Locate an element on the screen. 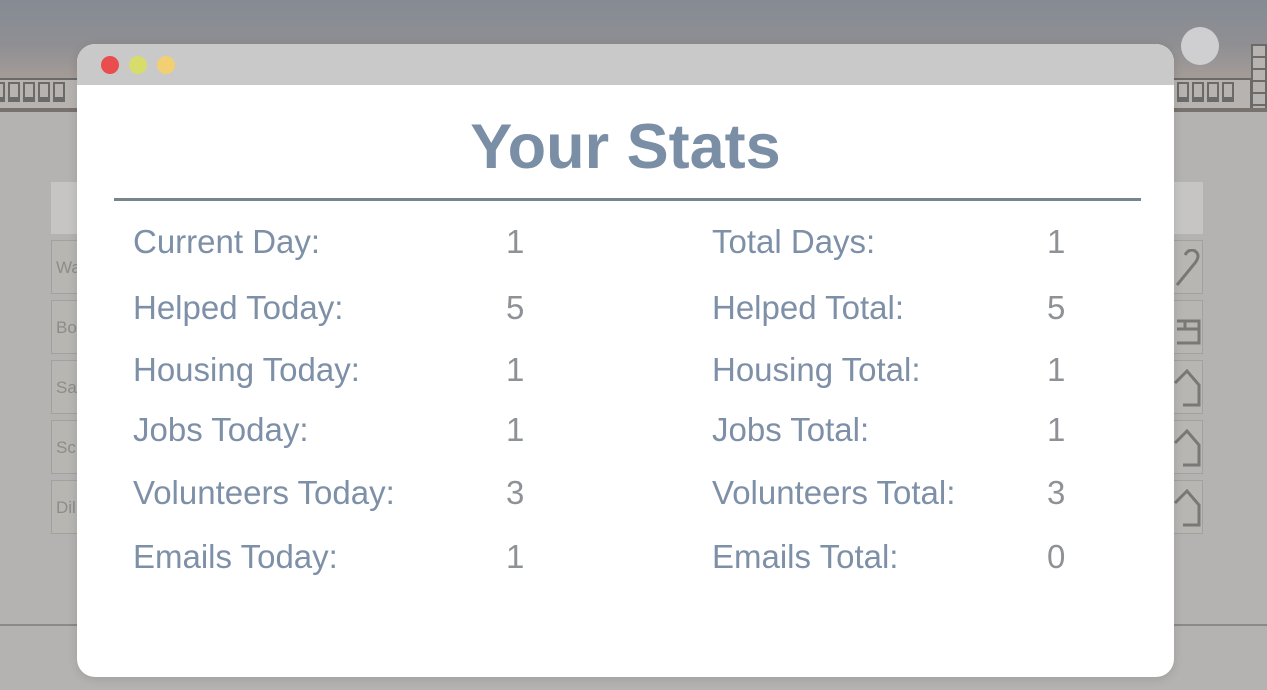 The height and width of the screenshot is (690, 1267). building-tower is located at coordinates (1259, 77).